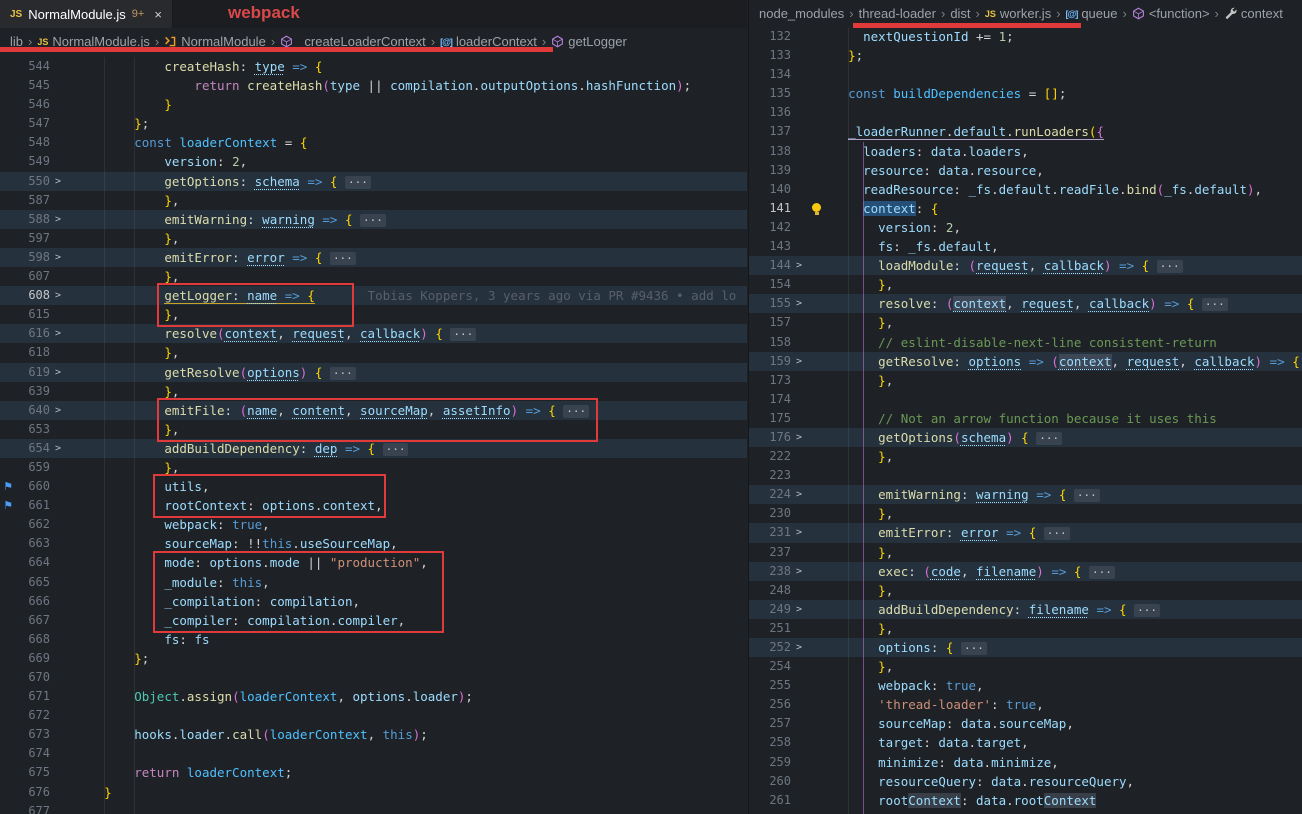  What do you see at coordinates (1018, 13) in the screenshot?
I see `breadcrumb-item: JS worker.js` at bounding box center [1018, 13].